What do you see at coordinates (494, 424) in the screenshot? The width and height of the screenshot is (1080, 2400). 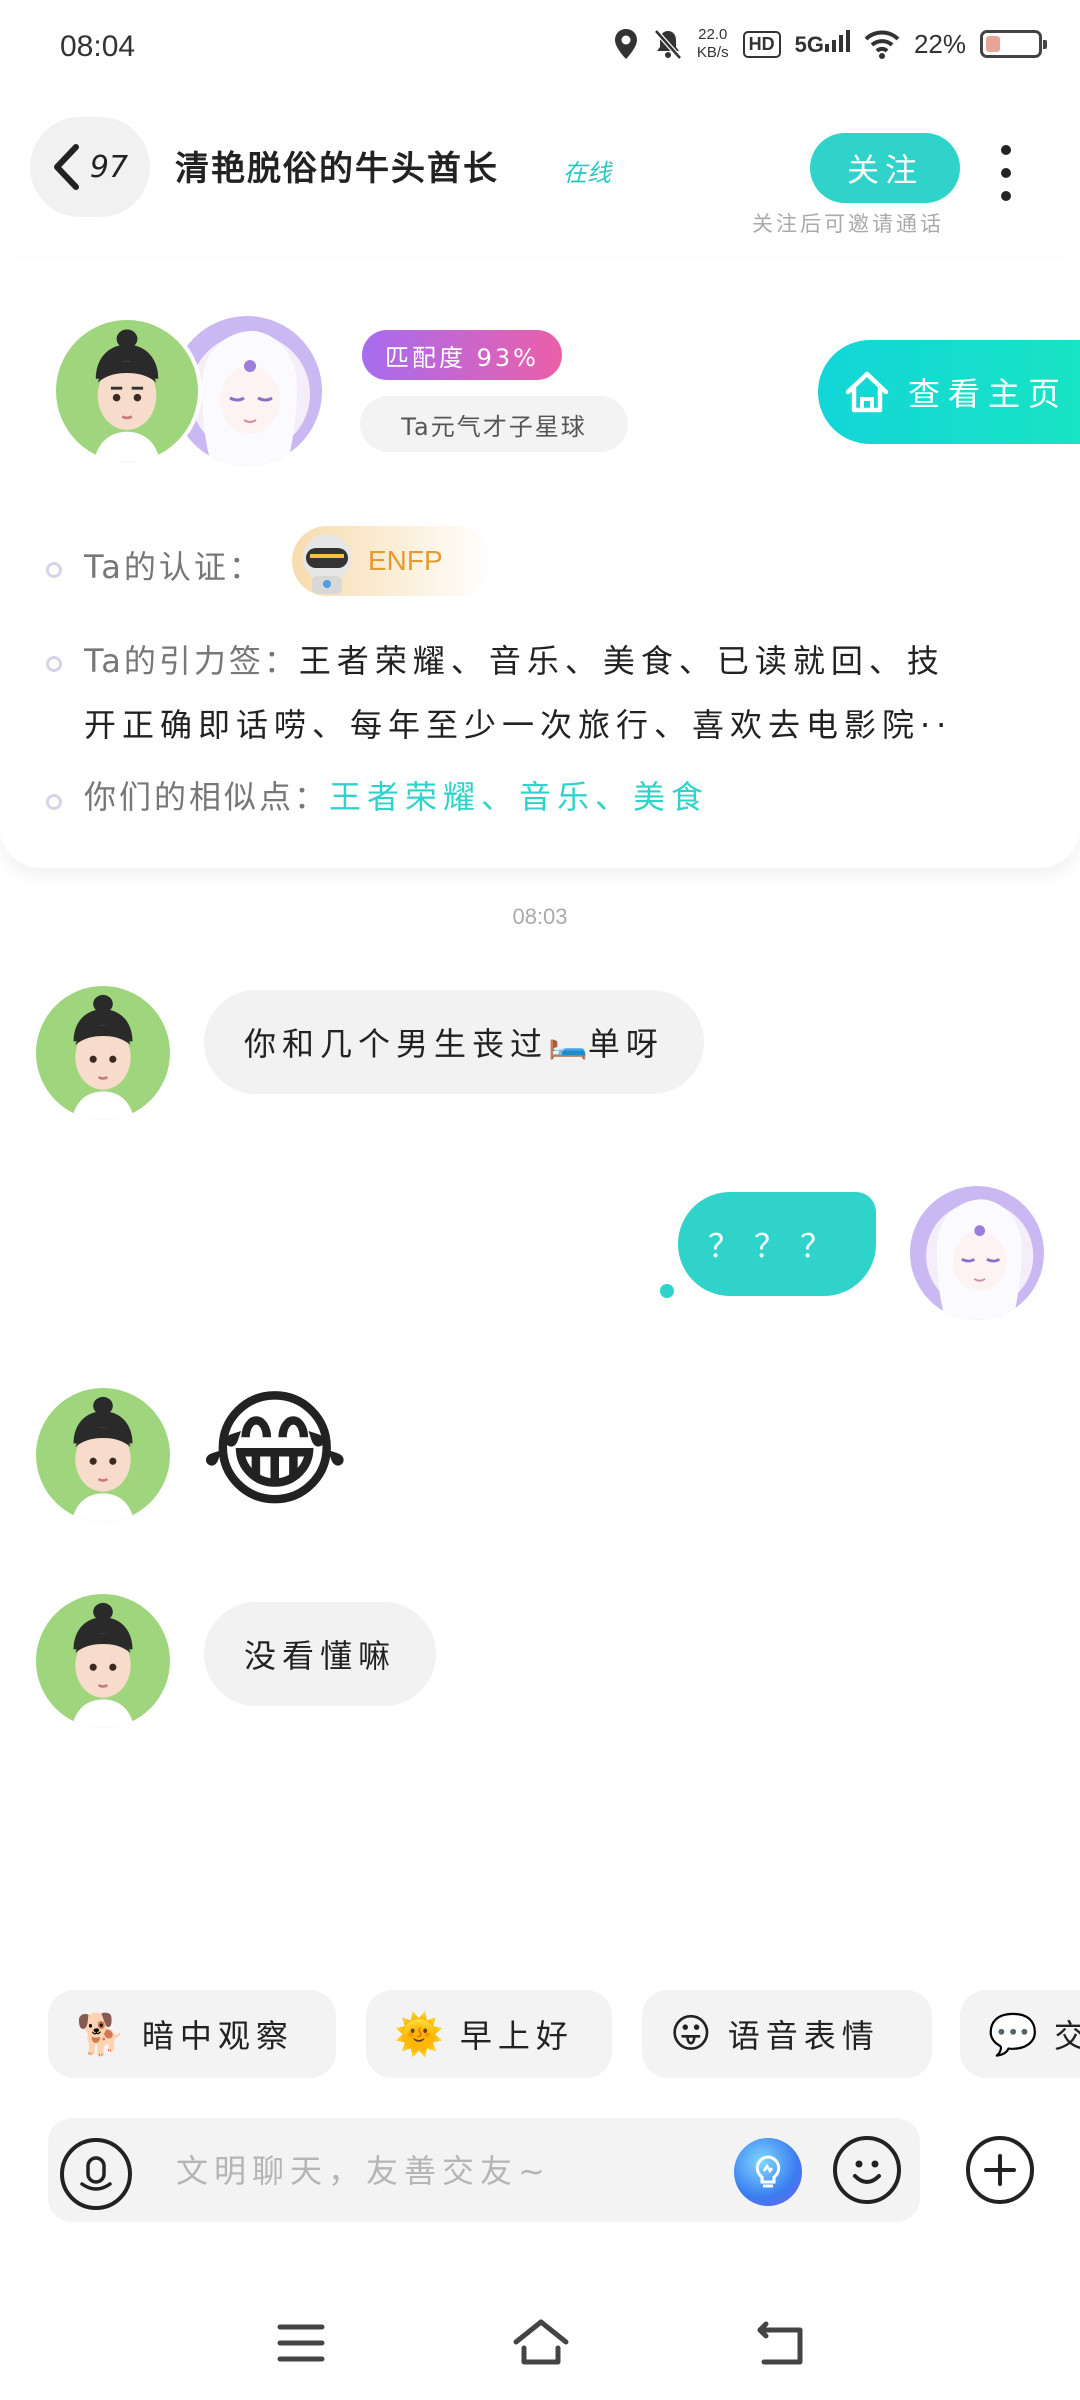 I see `planet-tag: Ta元气才子星球` at bounding box center [494, 424].